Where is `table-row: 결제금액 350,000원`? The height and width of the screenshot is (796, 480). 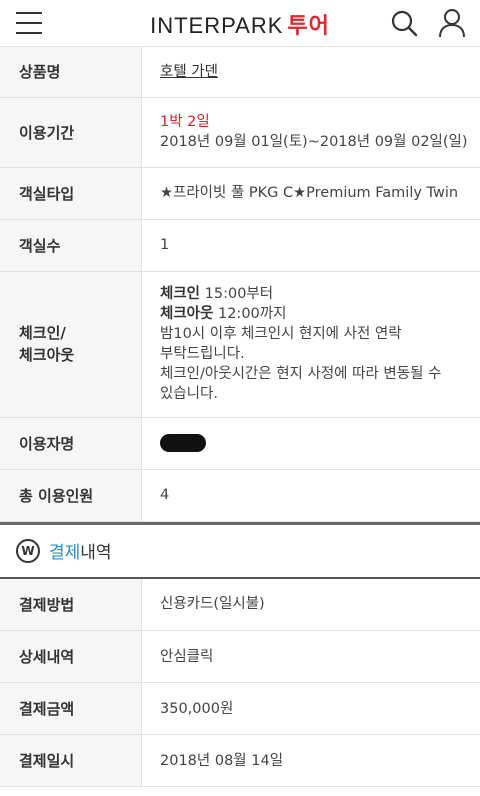
table-row: 결제금액 350,000원 is located at coordinates (240, 708).